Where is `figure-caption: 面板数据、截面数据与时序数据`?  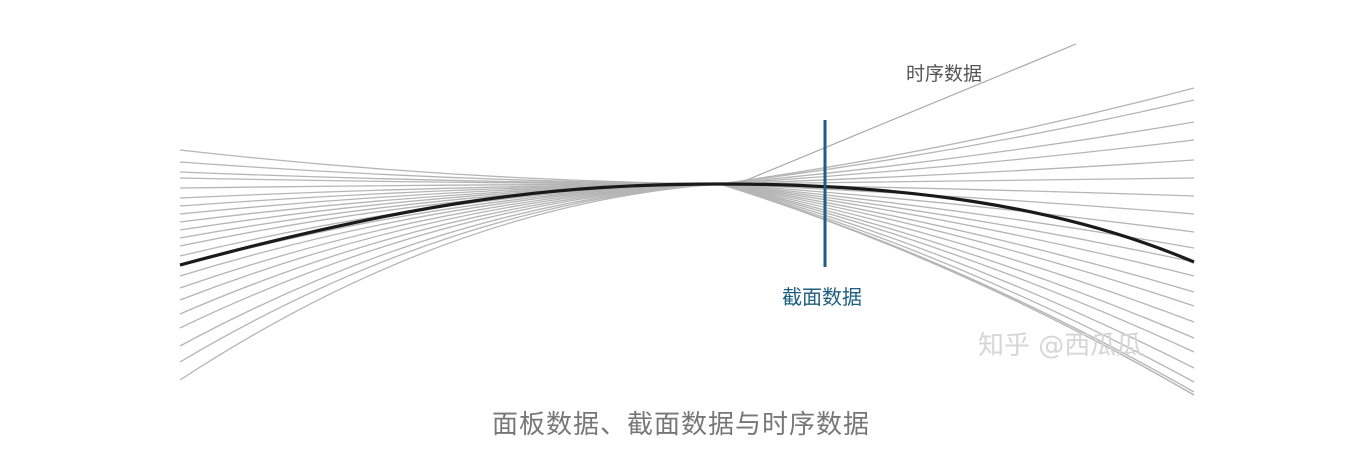
figure-caption: 面板数据、截面数据与时序数据 is located at coordinates (680, 425).